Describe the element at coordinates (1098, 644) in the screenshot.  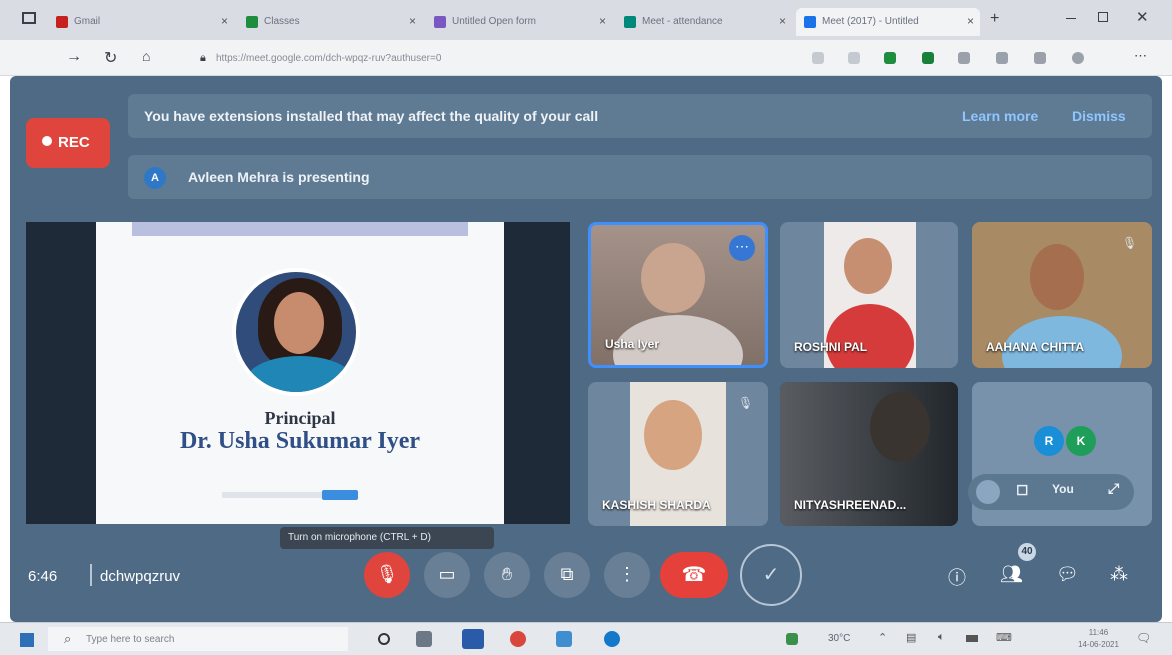
I see `clock-date: 14-06-2021` at that location.